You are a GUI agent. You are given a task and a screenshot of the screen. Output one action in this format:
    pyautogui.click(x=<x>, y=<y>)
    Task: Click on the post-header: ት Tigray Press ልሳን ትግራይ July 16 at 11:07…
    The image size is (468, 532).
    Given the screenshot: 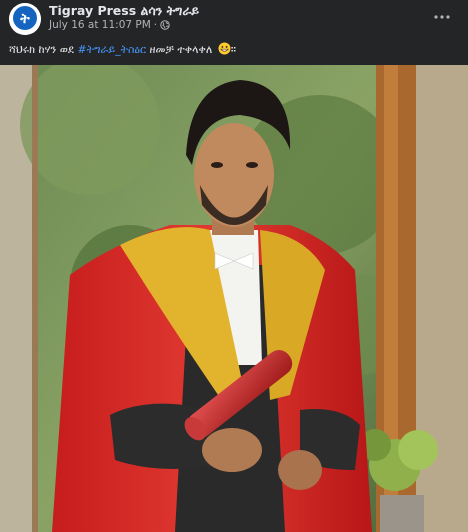 What is the action you would take?
    pyautogui.click(x=234, y=19)
    